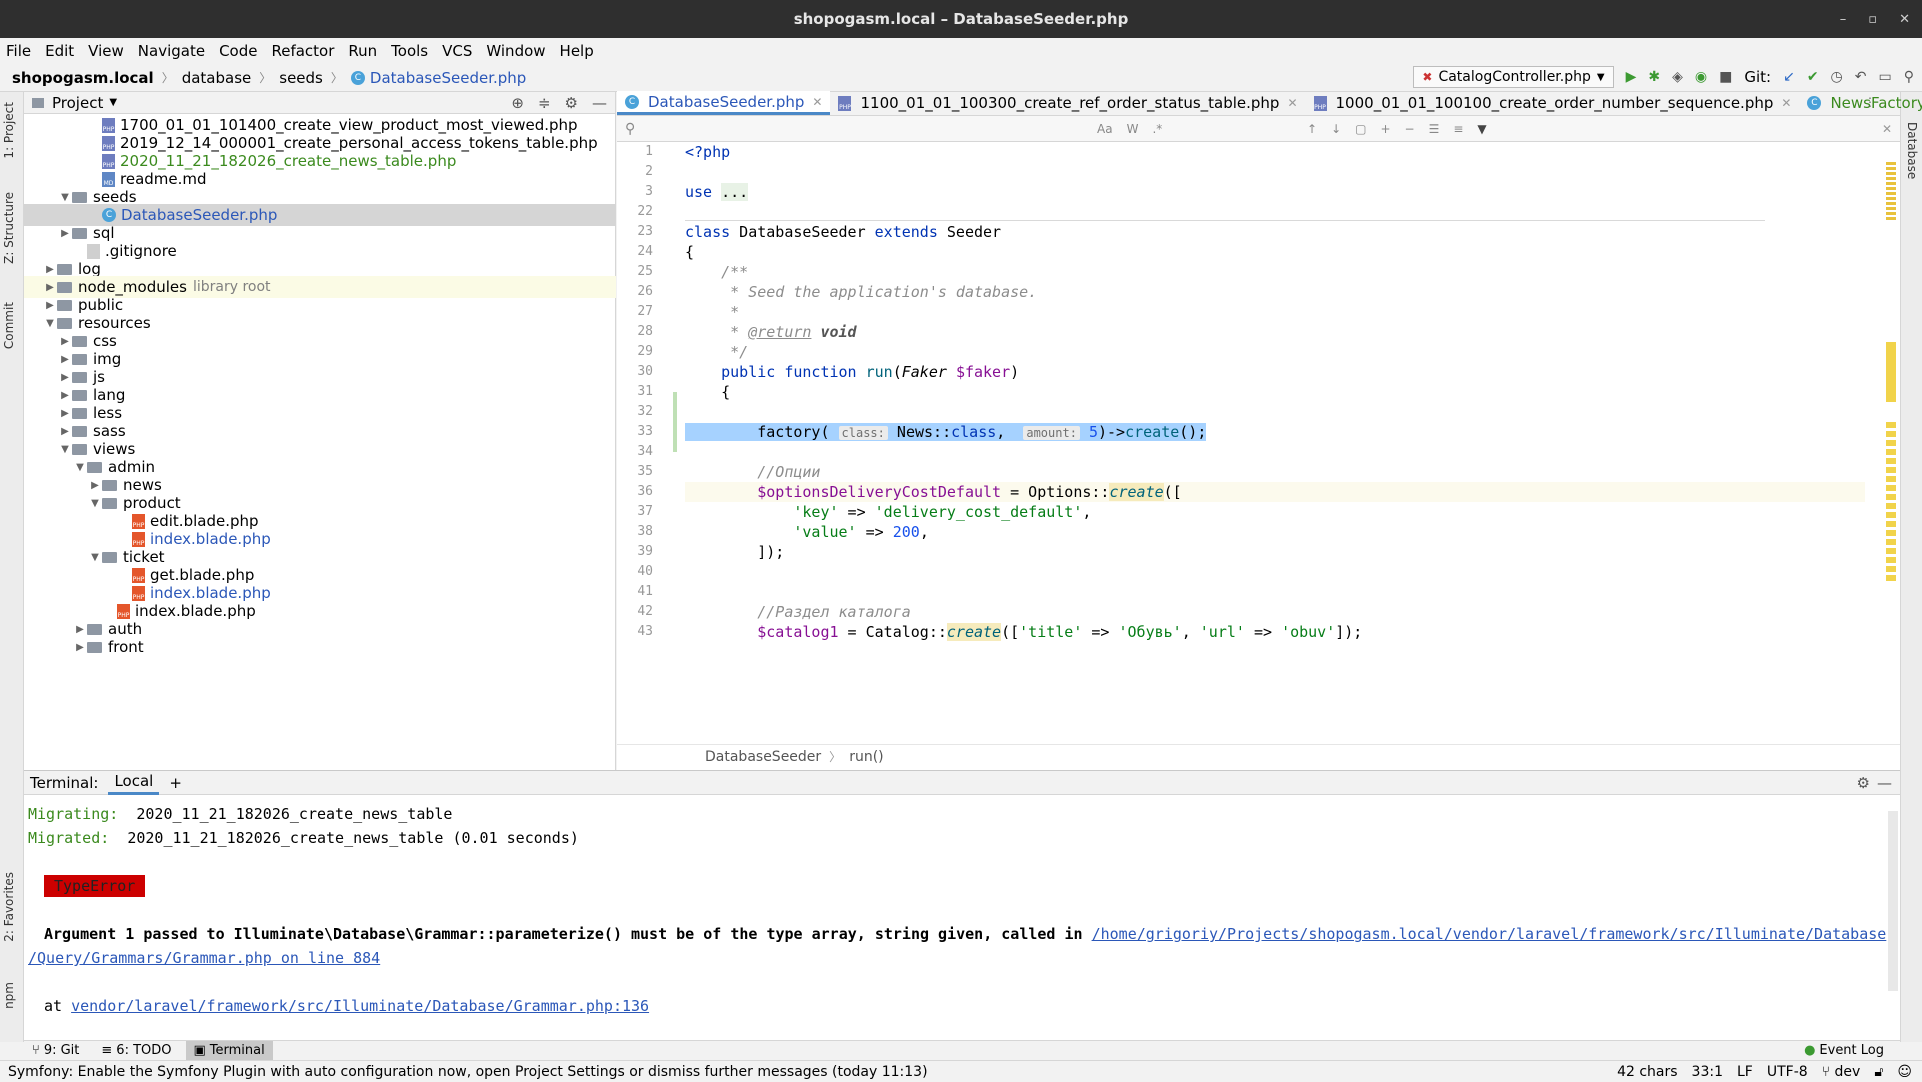 This screenshot has width=1922, height=1082. I want to click on regex-option: .*, so click(1157, 129).